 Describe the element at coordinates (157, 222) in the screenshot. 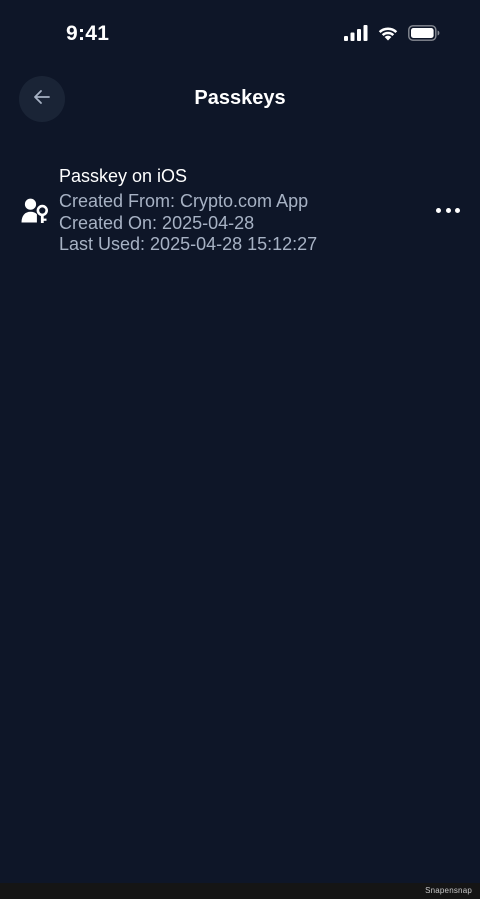

I see `passkey-created-on: Created On: 2025-04-28` at that location.